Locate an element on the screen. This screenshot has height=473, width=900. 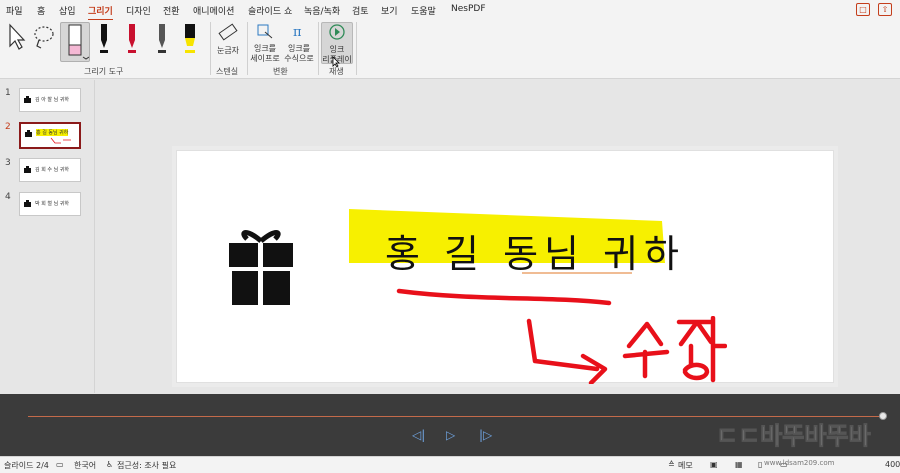
play-icon: ▷ is located at coordinates (450, 435).